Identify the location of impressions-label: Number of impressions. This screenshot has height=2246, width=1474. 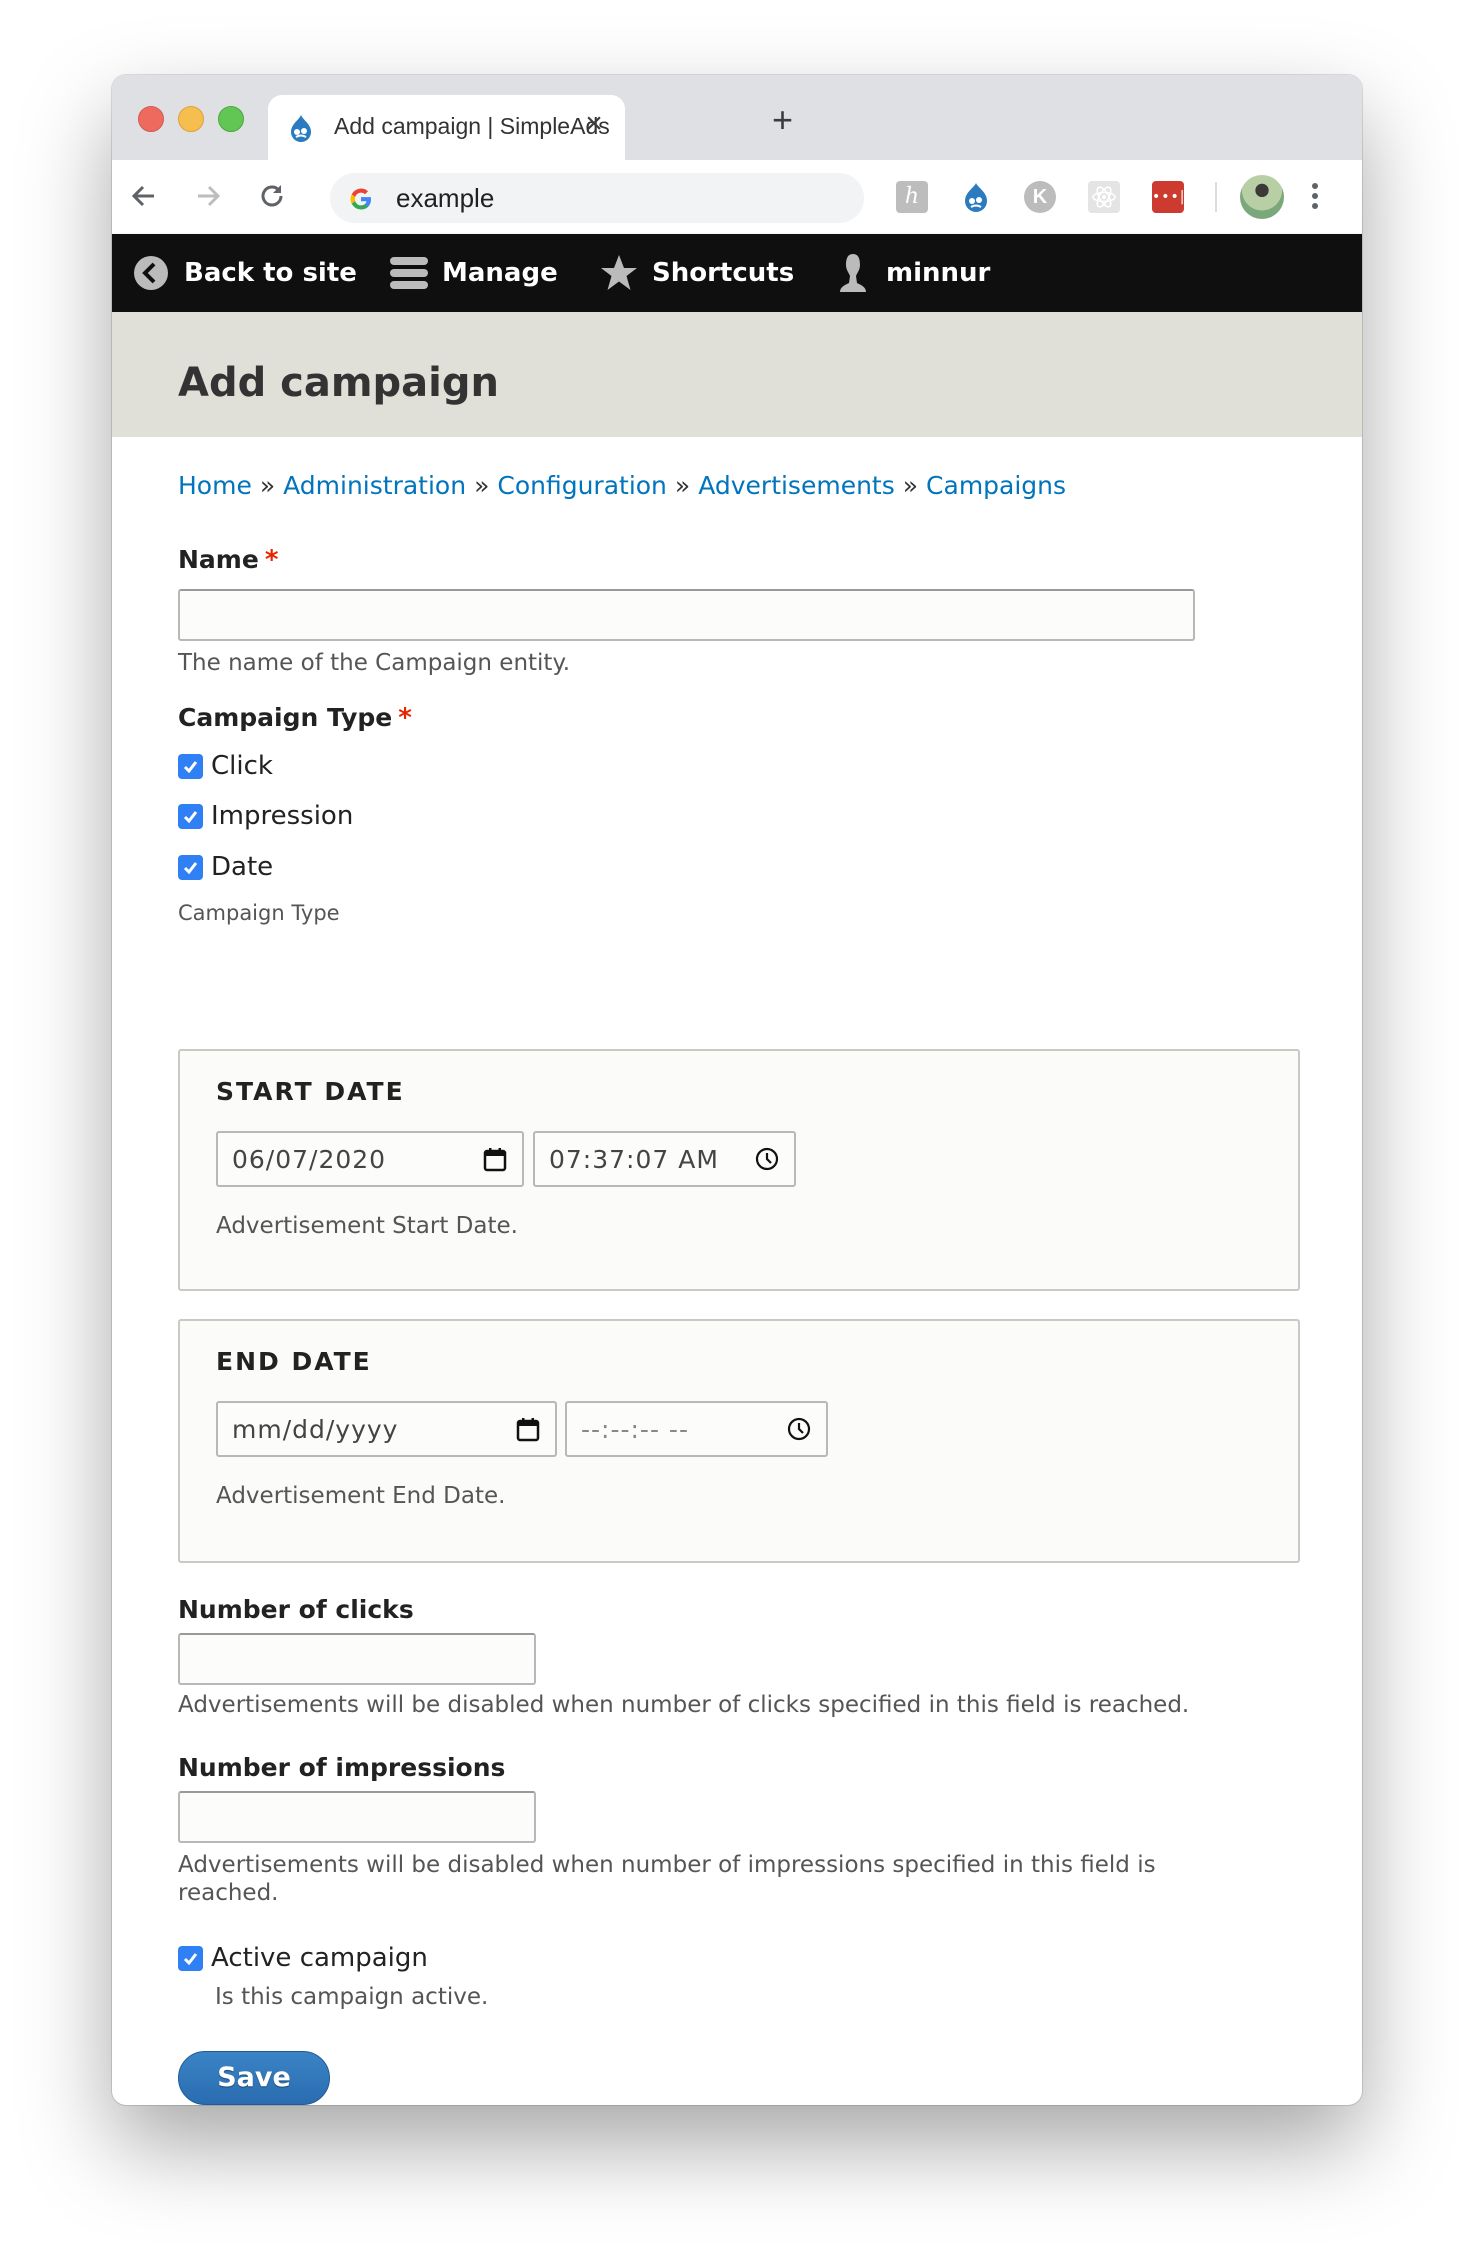
(342, 1767).